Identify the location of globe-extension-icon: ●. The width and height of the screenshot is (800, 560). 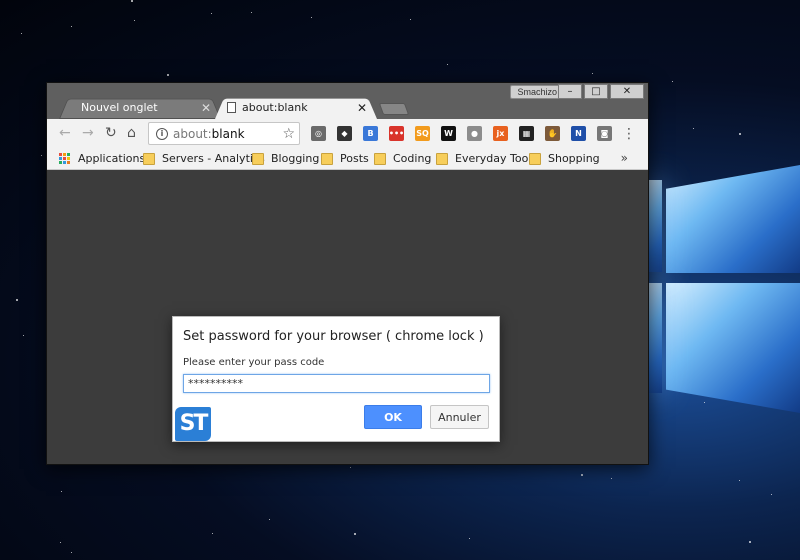
(474, 133).